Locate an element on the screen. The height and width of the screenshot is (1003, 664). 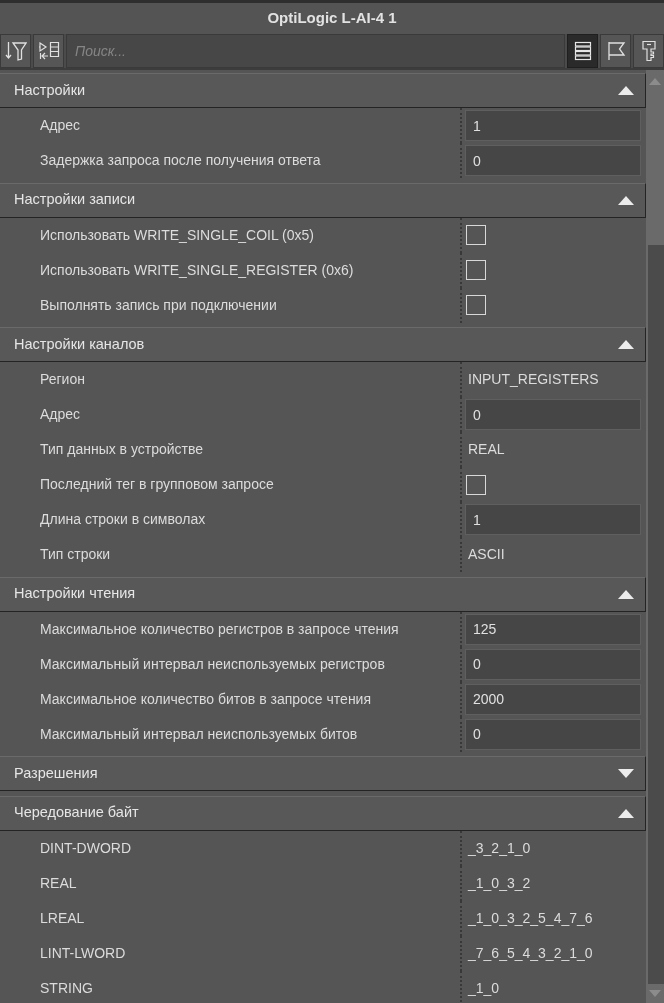
section-header: Настройки is located at coordinates (323, 90).